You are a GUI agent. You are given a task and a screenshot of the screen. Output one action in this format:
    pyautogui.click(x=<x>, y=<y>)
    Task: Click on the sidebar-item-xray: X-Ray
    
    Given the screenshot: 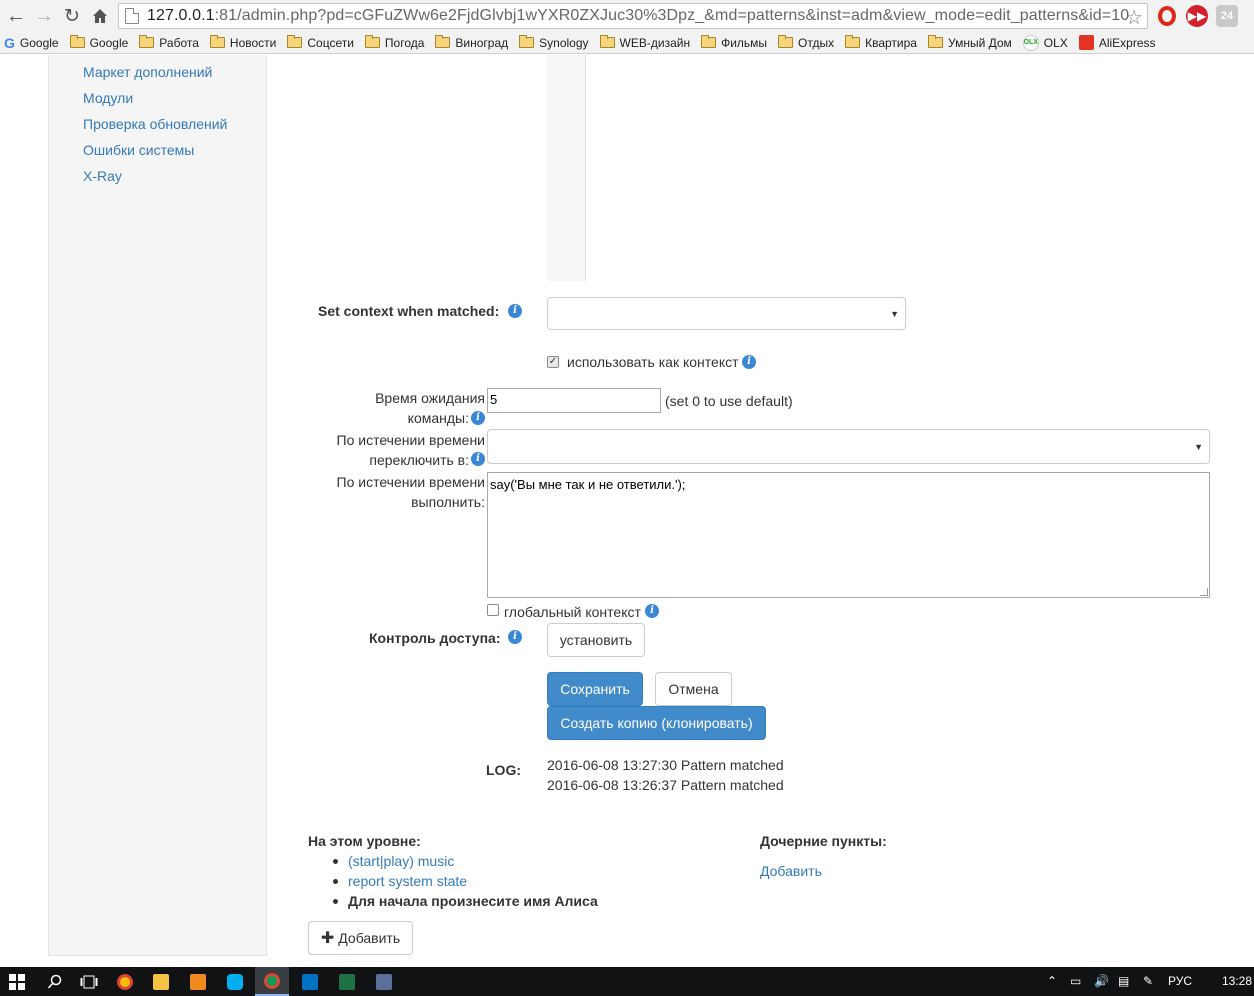 What is the action you would take?
    pyautogui.click(x=102, y=176)
    